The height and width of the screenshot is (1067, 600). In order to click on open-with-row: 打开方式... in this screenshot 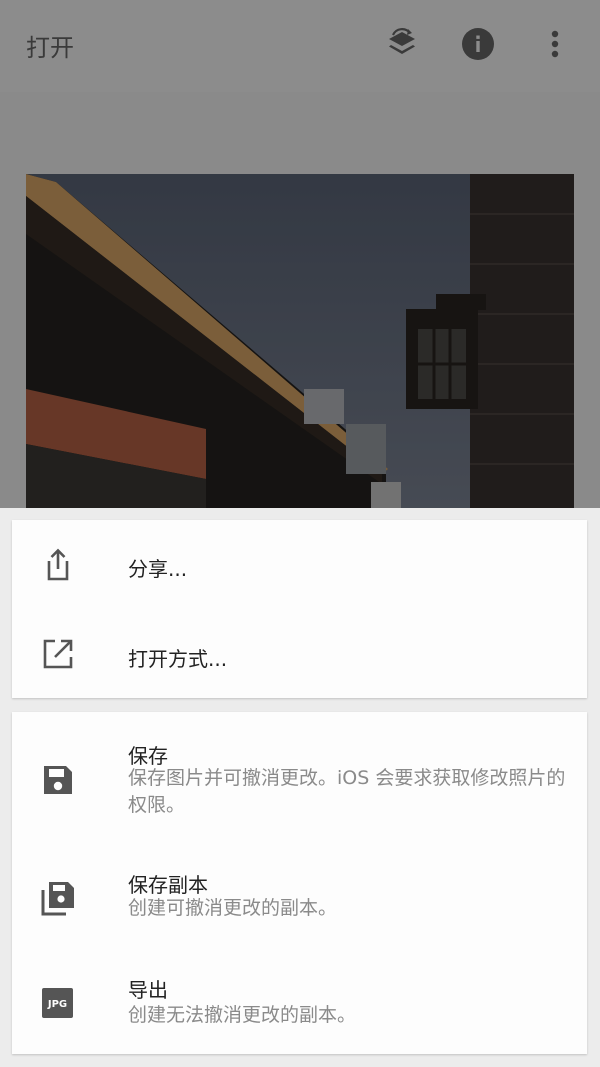, I will do `click(299, 654)`.